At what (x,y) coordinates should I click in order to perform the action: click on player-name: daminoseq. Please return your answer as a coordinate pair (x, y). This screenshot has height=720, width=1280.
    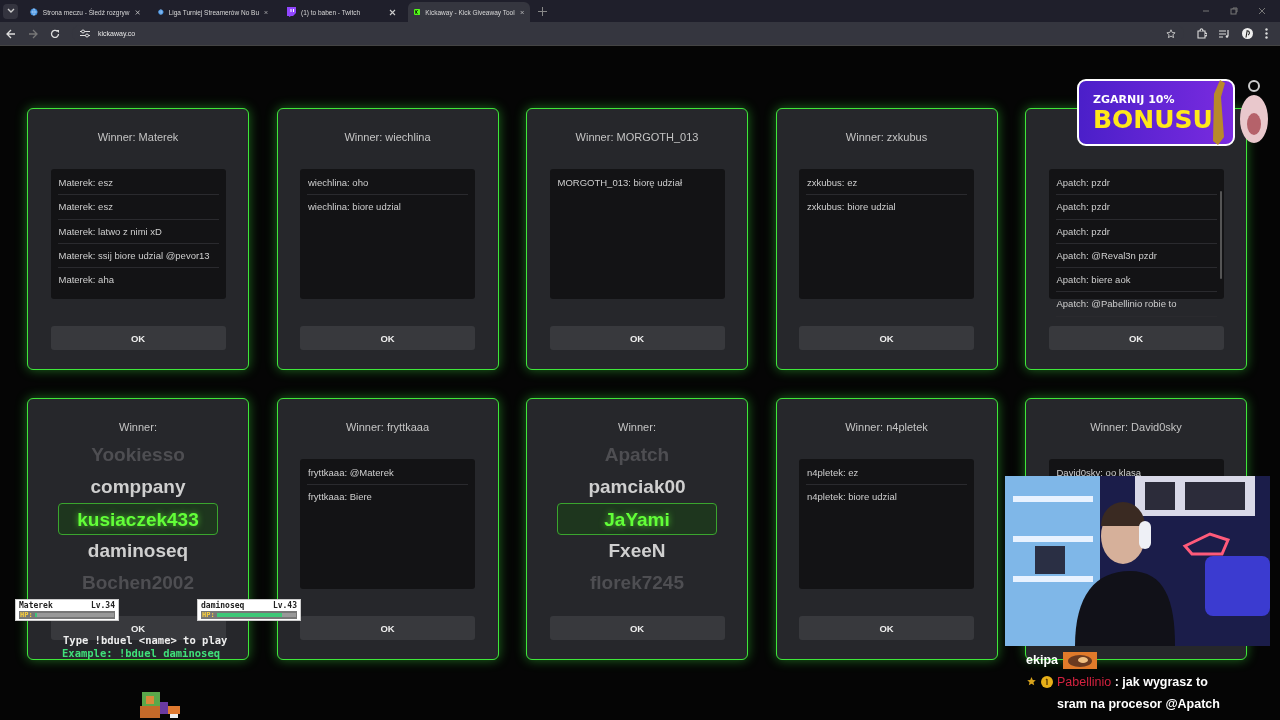
    Looking at the image, I should click on (223, 606).